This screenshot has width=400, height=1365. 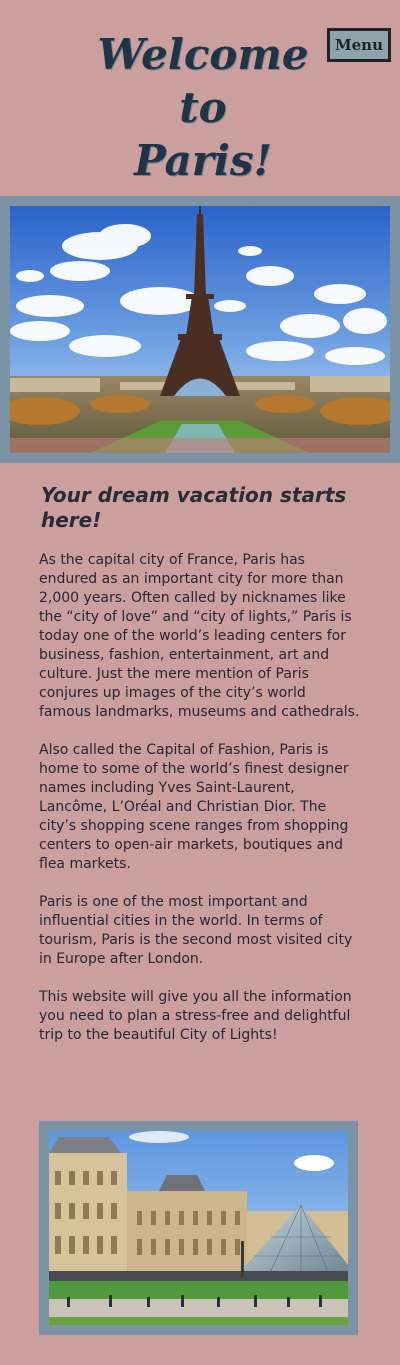 I want to click on louvre-image-frame, so click(x=198, y=1228).